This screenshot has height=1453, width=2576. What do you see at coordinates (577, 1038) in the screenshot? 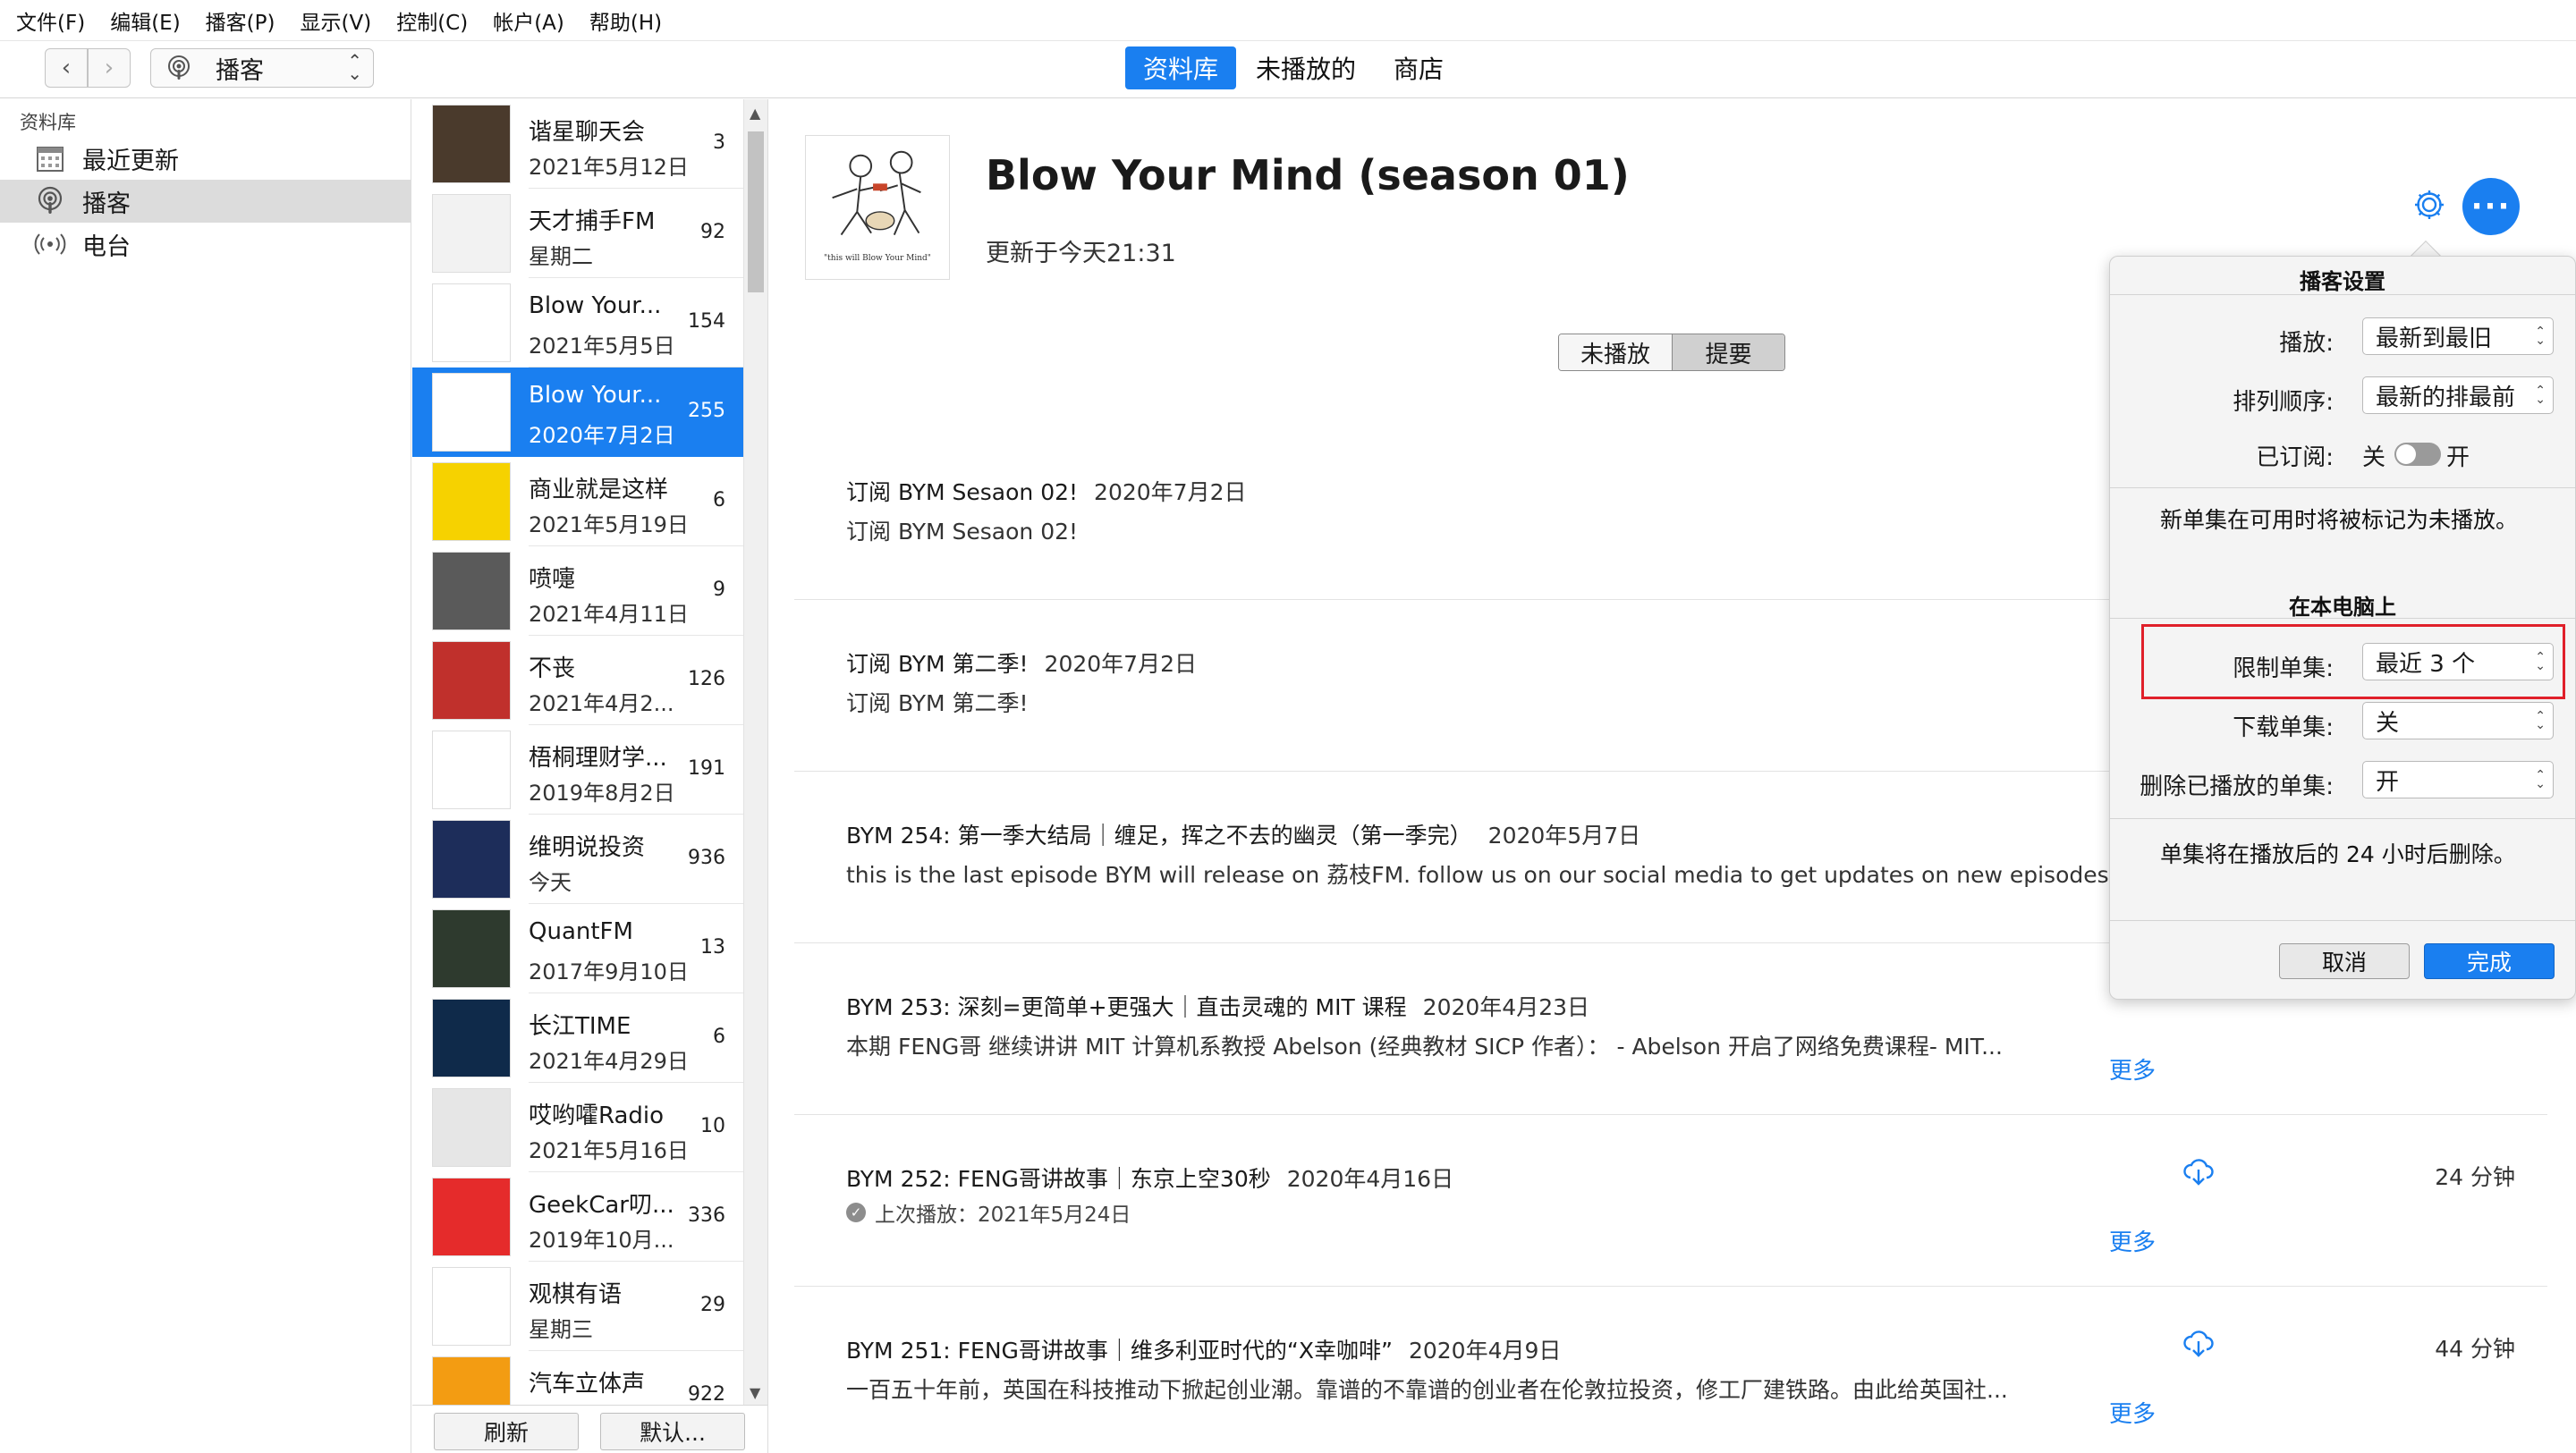
I see `podcast-list-item: 长江TIME 2021年4月29日 6` at bounding box center [577, 1038].